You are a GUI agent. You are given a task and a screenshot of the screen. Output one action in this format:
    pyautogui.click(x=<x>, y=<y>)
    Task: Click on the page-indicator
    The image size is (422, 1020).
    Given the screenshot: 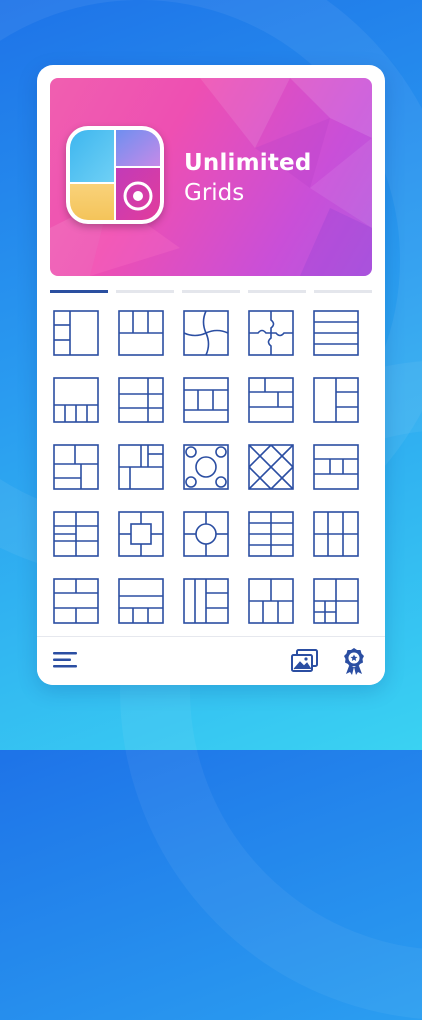 What is the action you would take?
    pyautogui.click(x=211, y=292)
    